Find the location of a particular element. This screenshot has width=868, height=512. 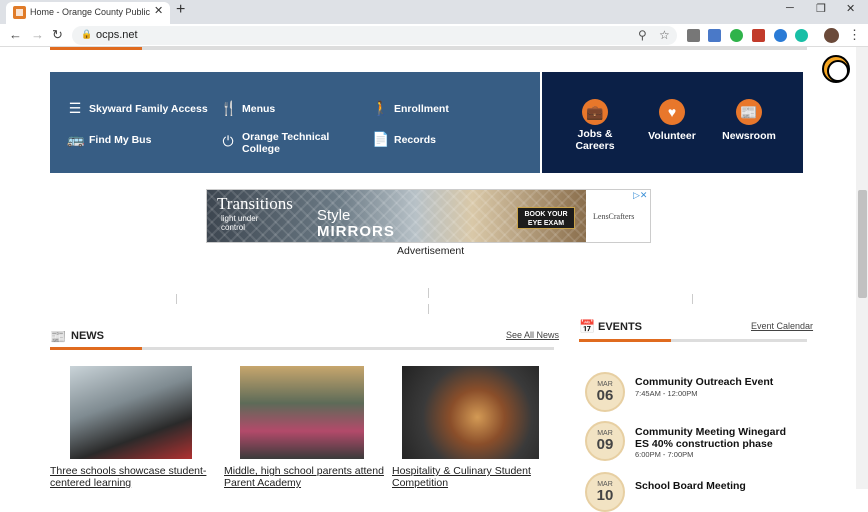

ad-brand: Transitions is located at coordinates (255, 203).